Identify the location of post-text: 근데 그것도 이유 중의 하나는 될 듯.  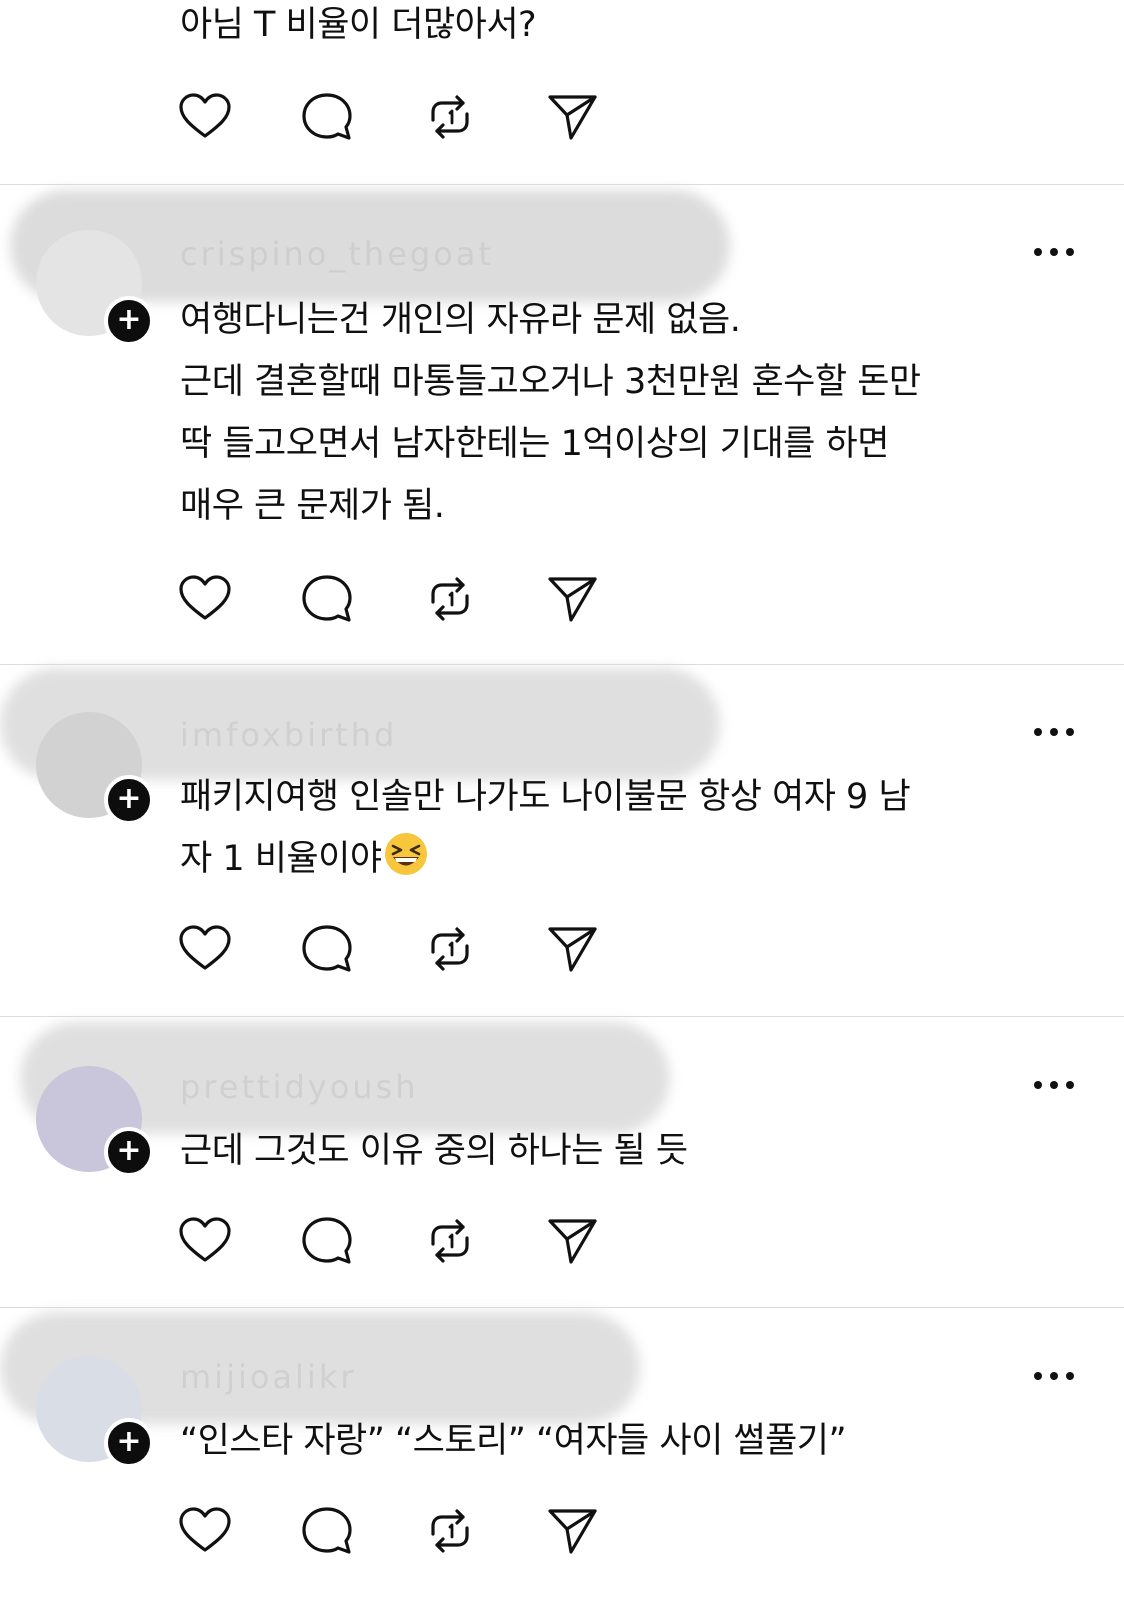
(434, 1151).